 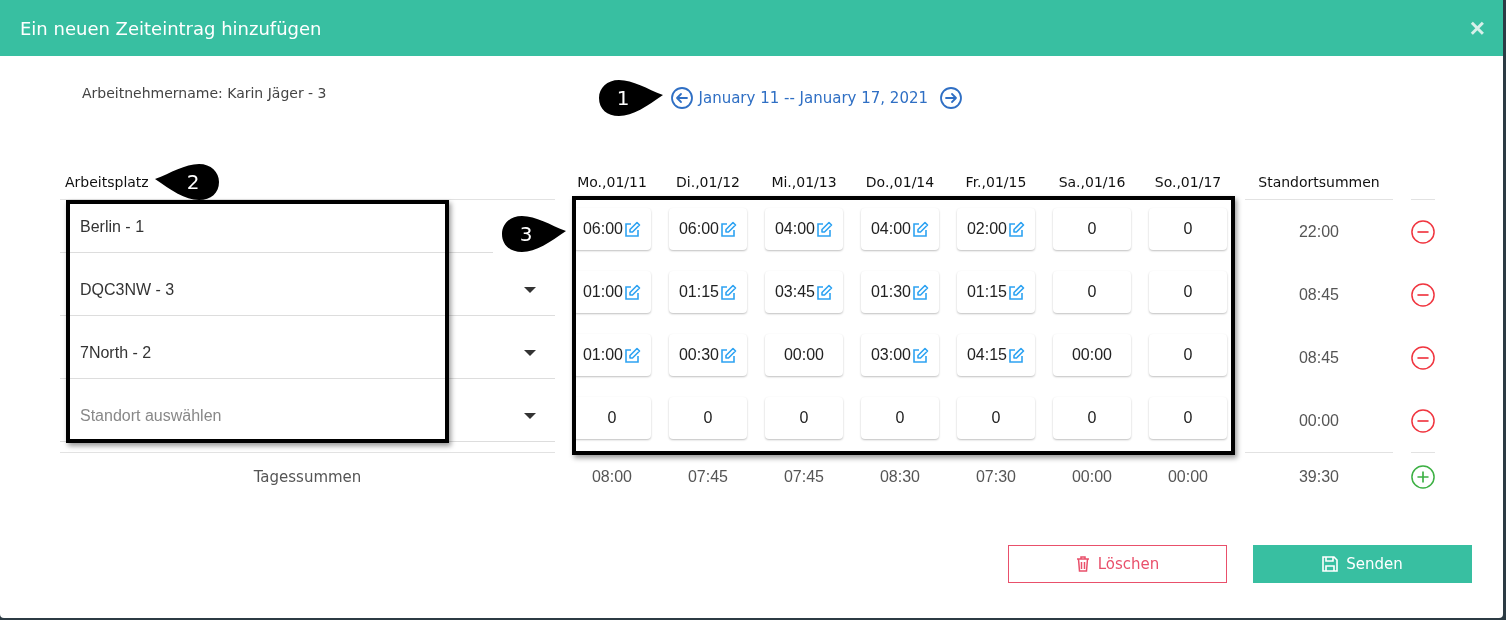 What do you see at coordinates (171, 28) in the screenshot?
I see `dialog-title: Ein neuen Zeiteintrag hinzufügen` at bounding box center [171, 28].